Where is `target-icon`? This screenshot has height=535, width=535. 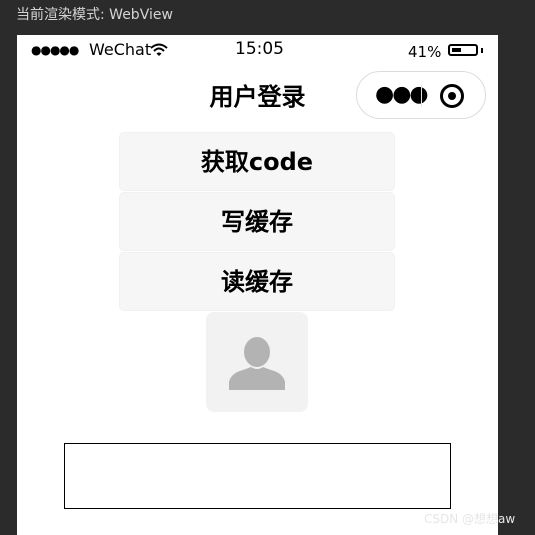 target-icon is located at coordinates (452, 96).